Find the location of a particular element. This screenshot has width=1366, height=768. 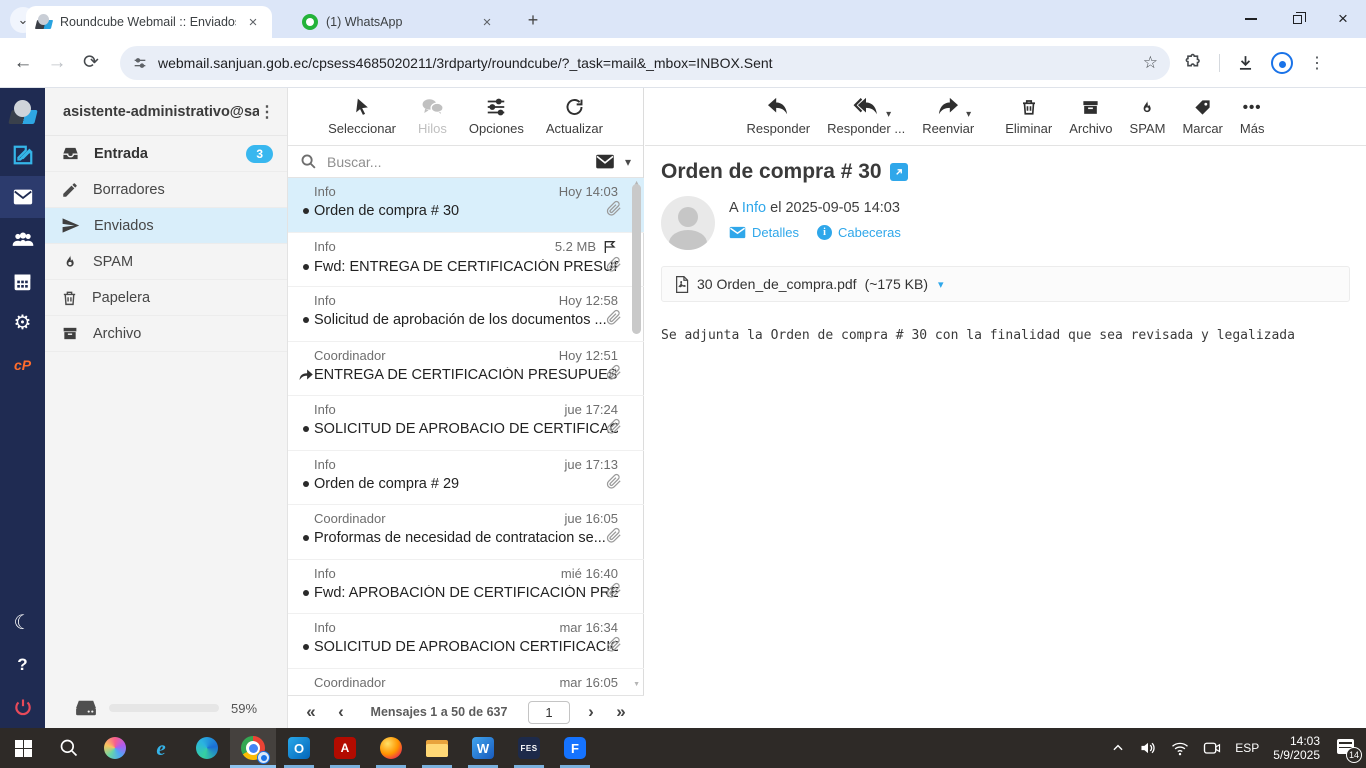

list-scrollbar is located at coordinates (636, 259).